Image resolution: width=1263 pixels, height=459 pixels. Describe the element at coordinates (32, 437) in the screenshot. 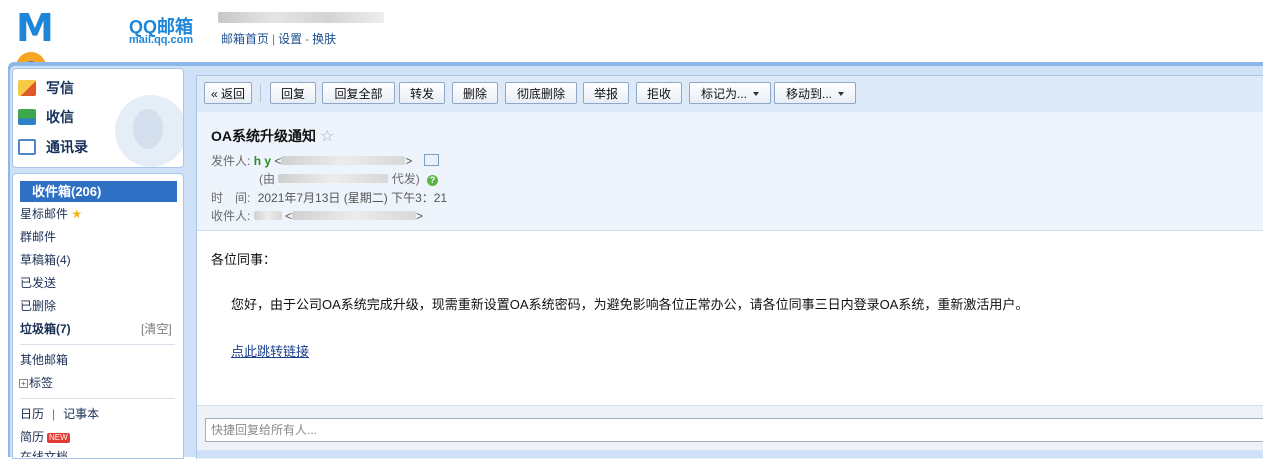

I see `resume-label: 简历` at that location.